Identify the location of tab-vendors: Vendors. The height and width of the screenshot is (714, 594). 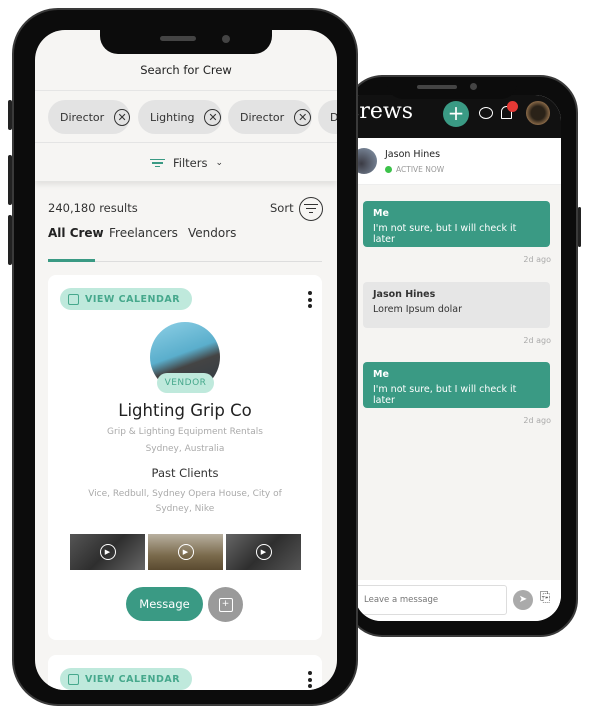
(212, 233).